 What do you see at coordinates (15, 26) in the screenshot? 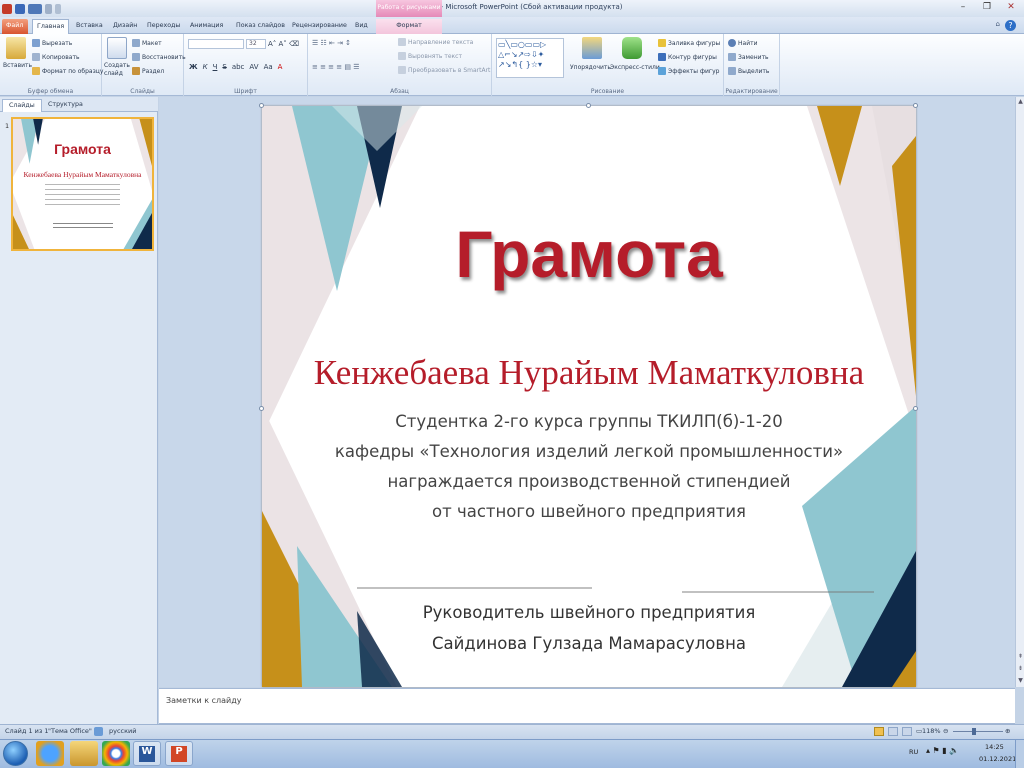
I see `tab-file: Файл` at bounding box center [15, 26].